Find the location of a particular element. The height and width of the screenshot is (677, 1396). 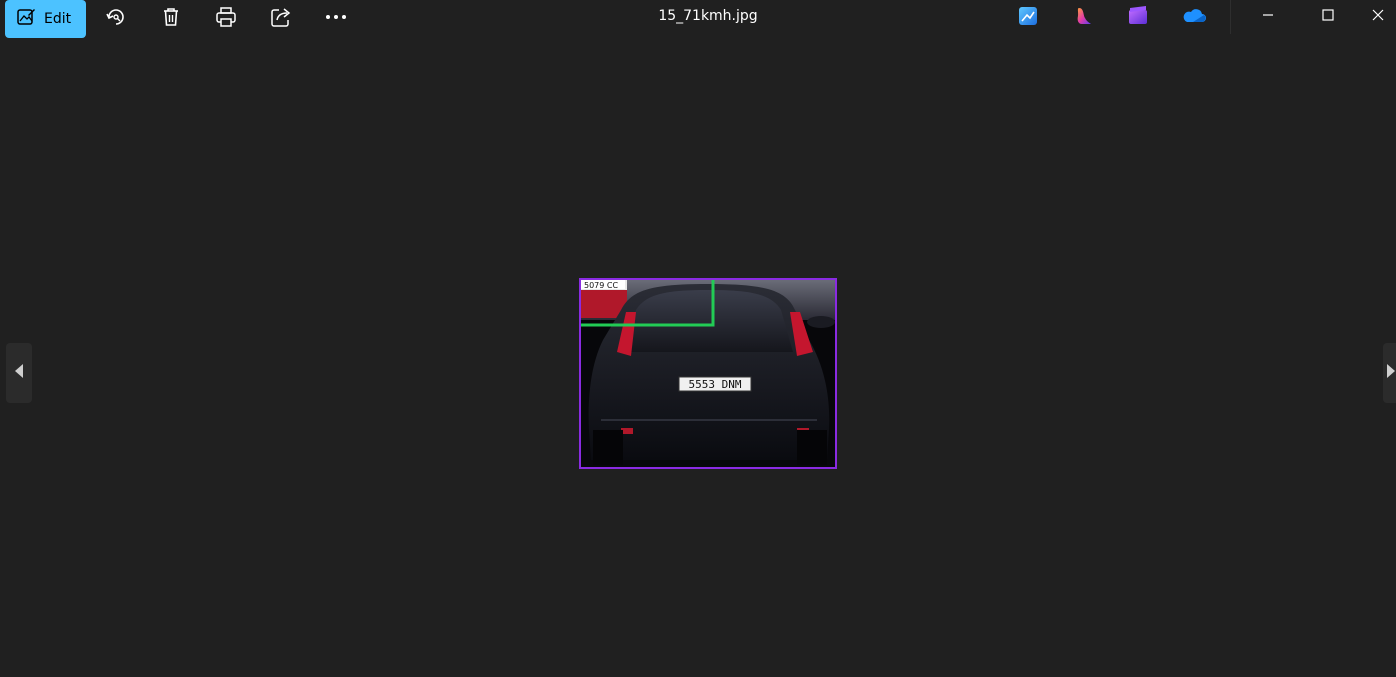

car-rear-image: 5553 DNM 5079 CC is located at coordinates (708, 373).